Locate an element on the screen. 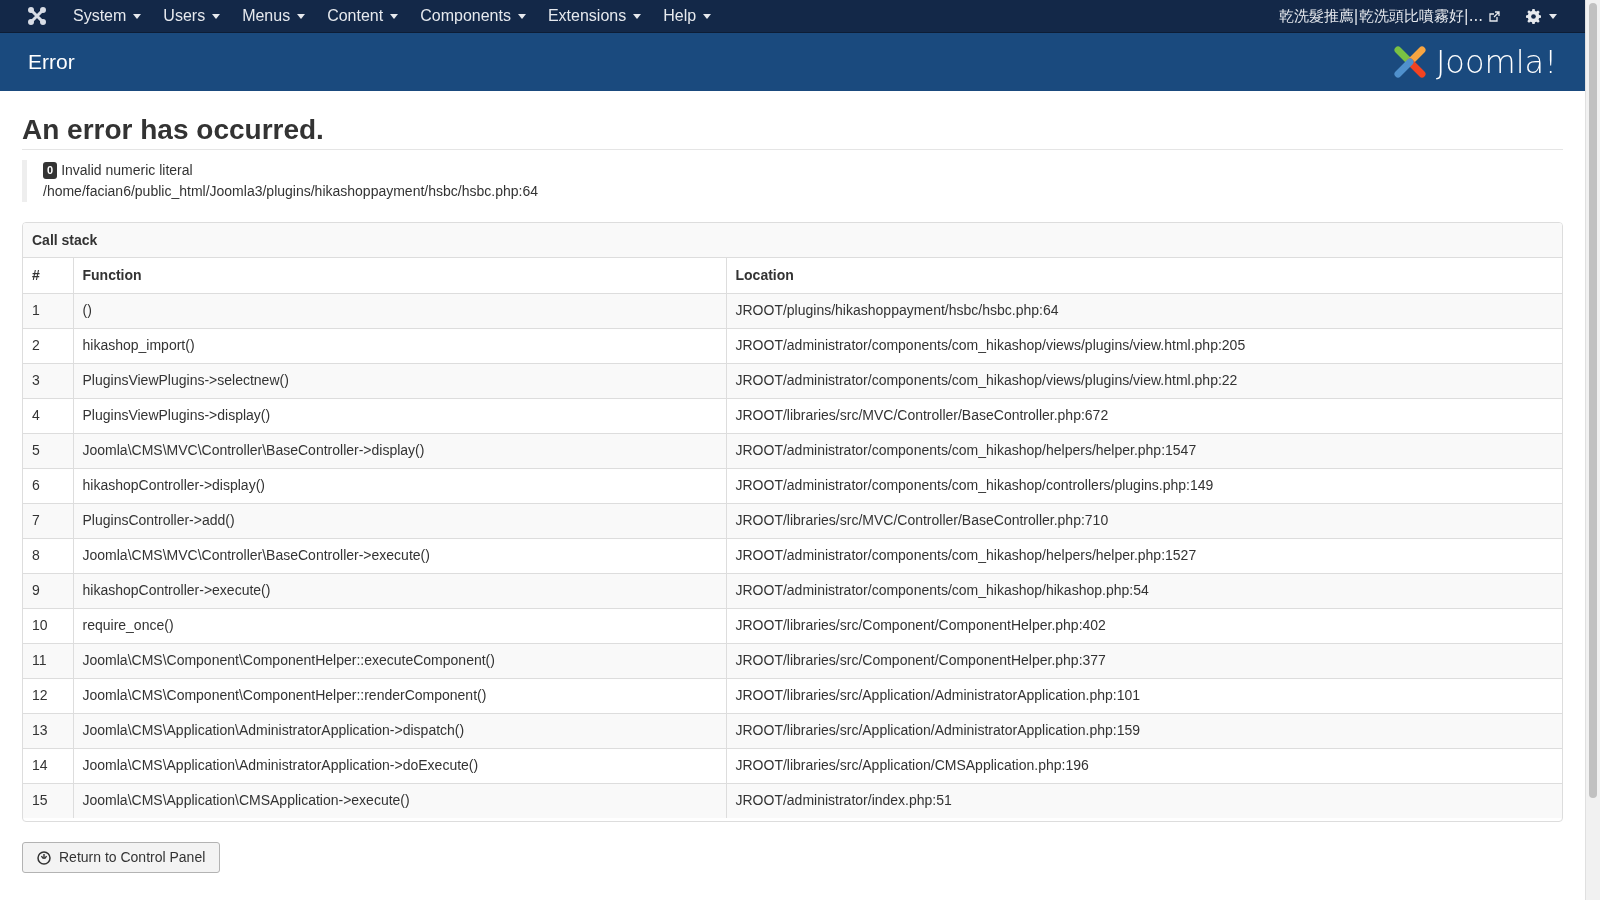  table-cell: JROOT/administrator/components/com_hikashop/helpers/helper.php:1527 is located at coordinates (1144, 555).